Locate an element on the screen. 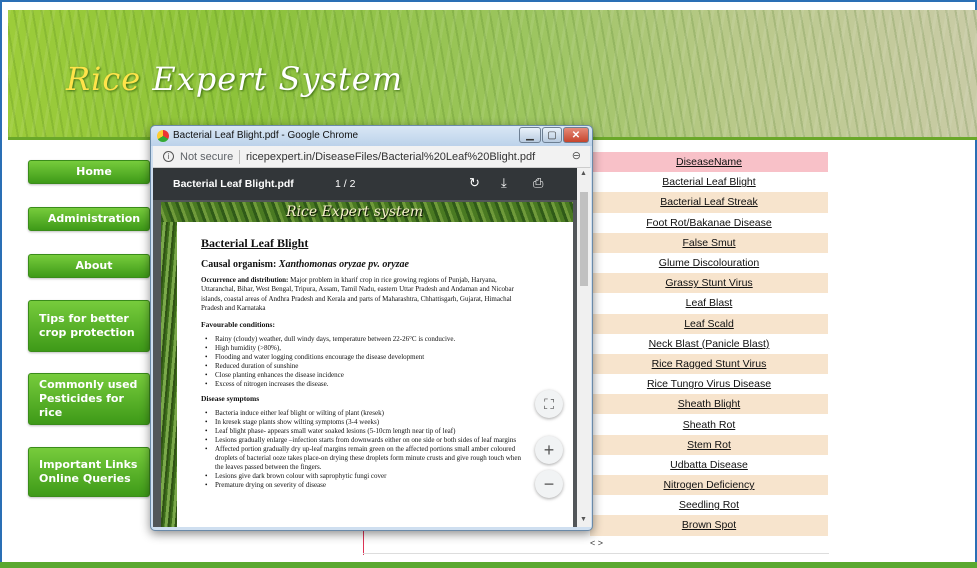  causal-value: Xanthomonas oryzae pv. oryzae is located at coordinates (343, 264).